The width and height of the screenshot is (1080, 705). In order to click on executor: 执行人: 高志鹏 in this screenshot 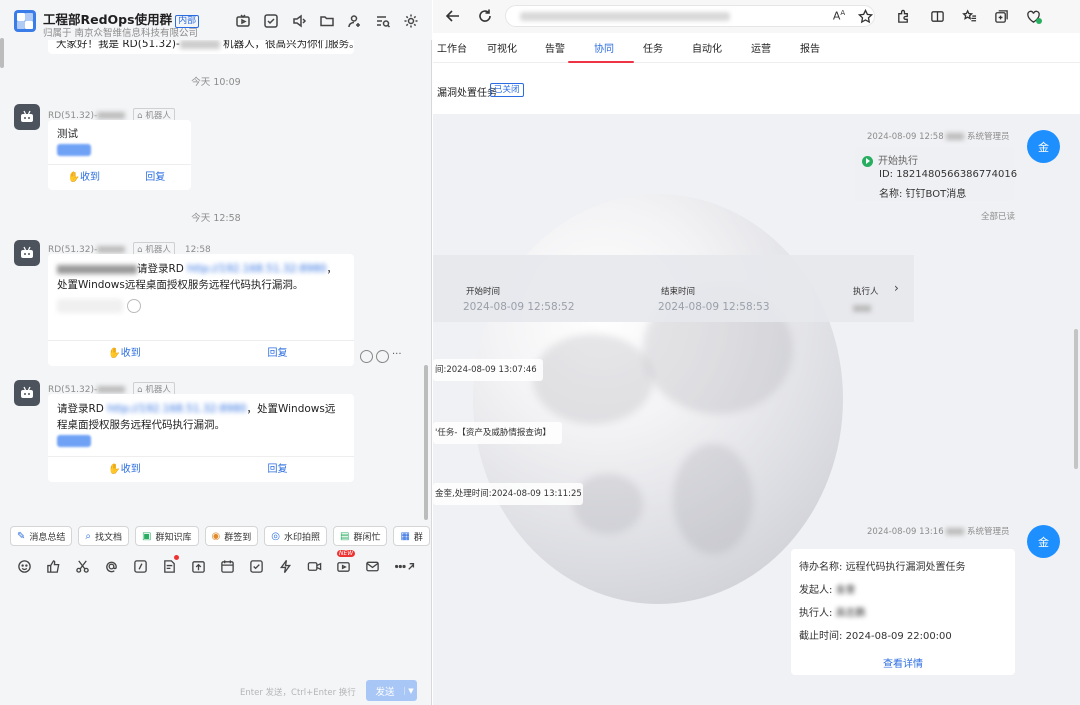, I will do `click(832, 613)`.